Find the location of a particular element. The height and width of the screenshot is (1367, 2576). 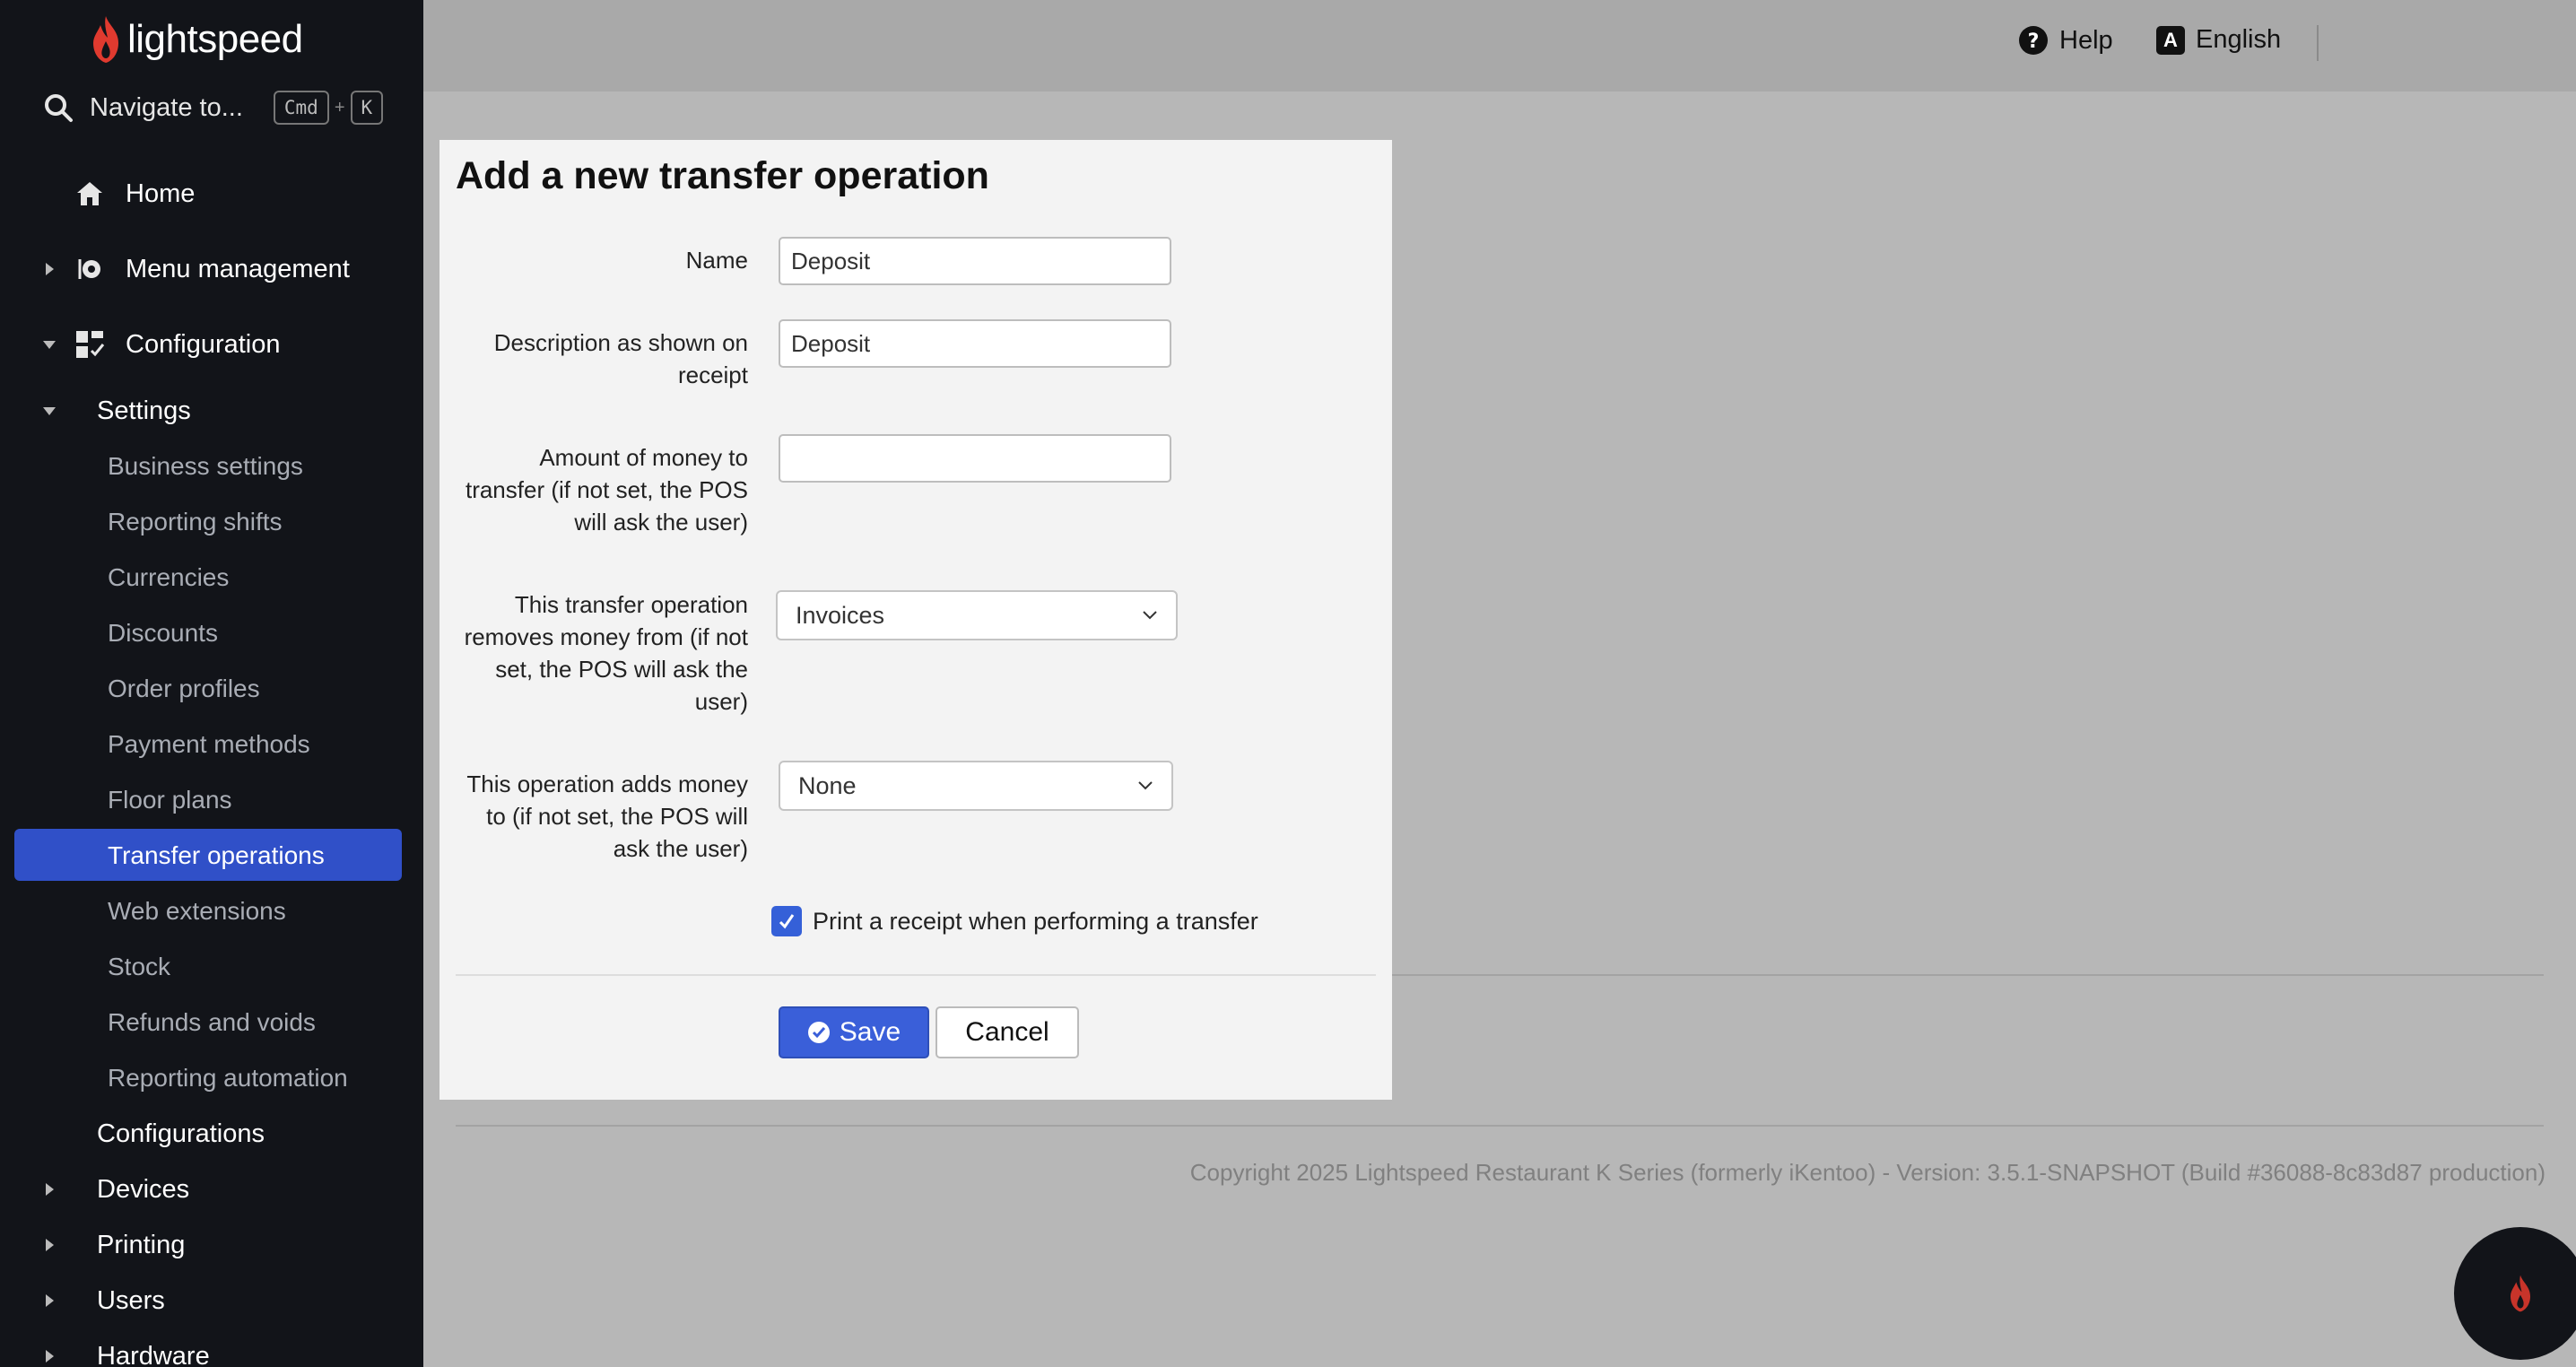

adds-label-line: to (if not set, the POS will is located at coordinates (617, 817).